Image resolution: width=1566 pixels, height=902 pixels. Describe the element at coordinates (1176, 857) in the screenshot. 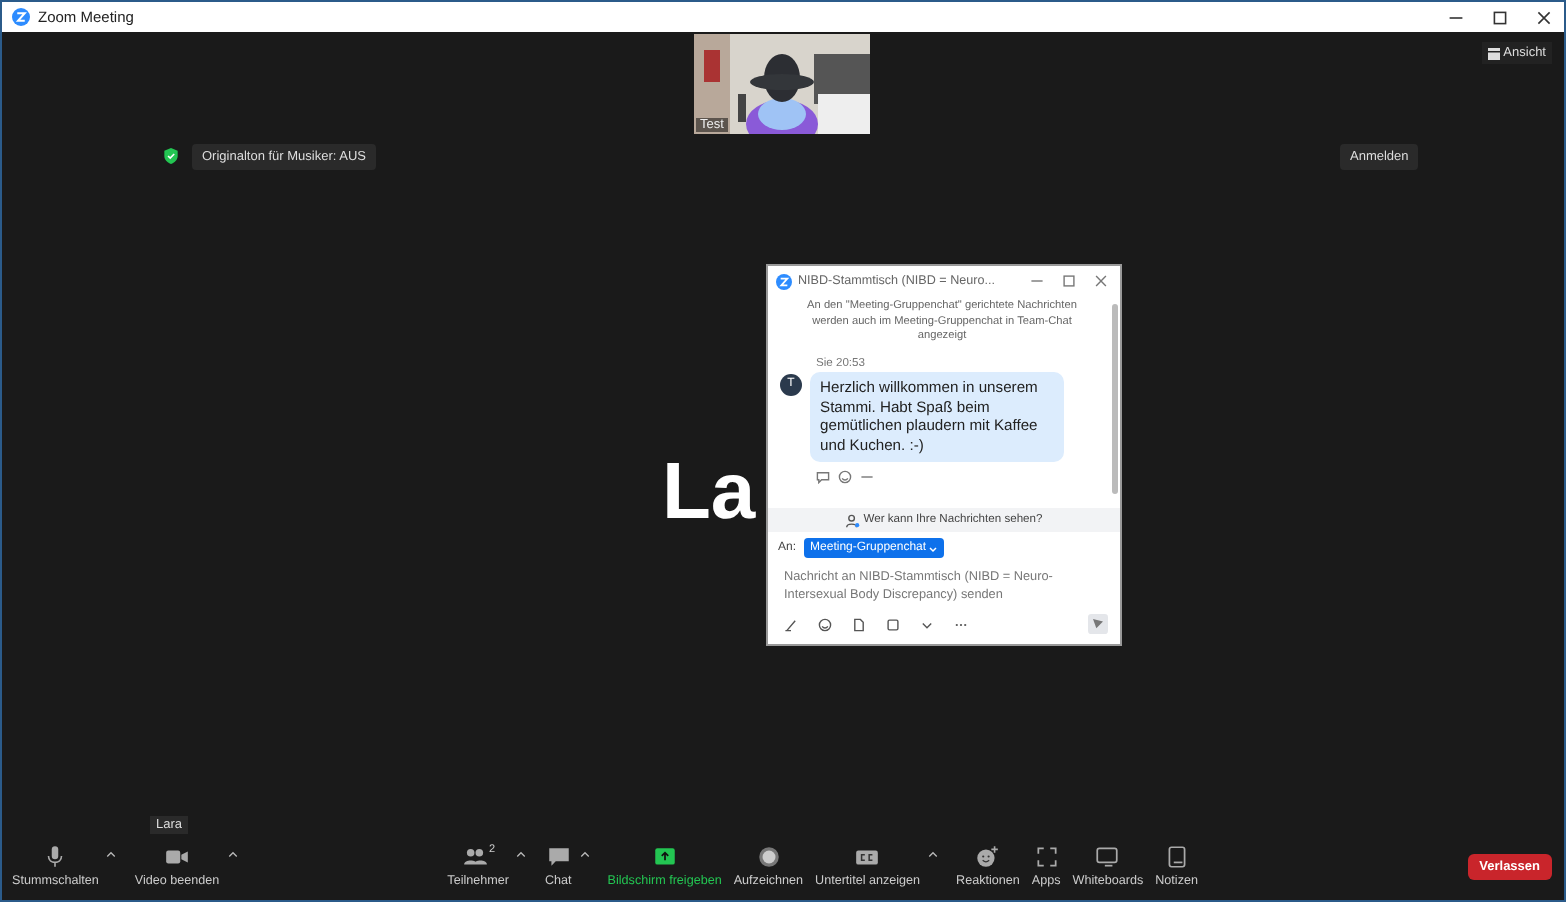

I see `notes-icon` at that location.